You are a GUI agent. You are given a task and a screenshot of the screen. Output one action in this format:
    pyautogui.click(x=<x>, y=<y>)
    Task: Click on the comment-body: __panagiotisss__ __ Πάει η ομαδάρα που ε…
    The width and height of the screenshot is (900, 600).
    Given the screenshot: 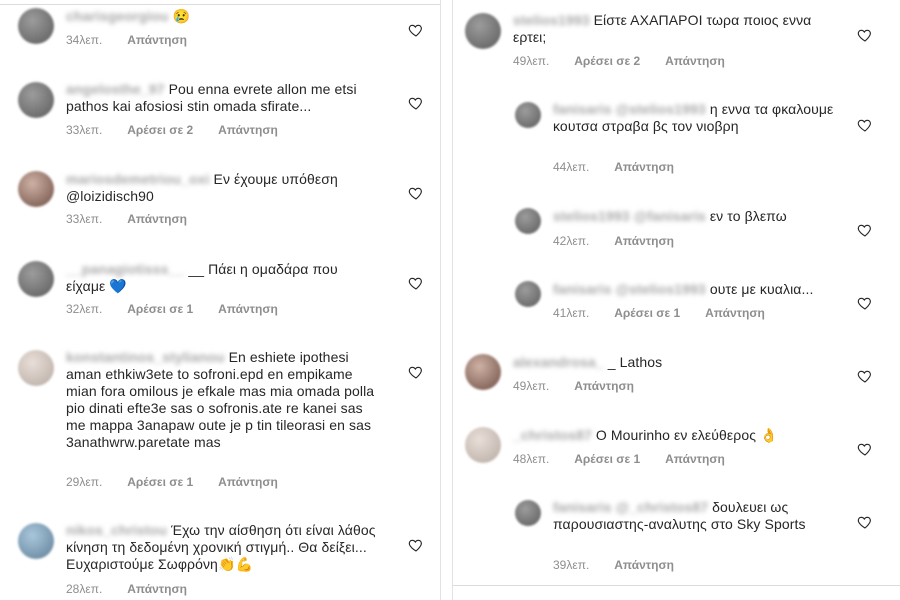 What is the action you would take?
    pyautogui.click(x=216, y=278)
    